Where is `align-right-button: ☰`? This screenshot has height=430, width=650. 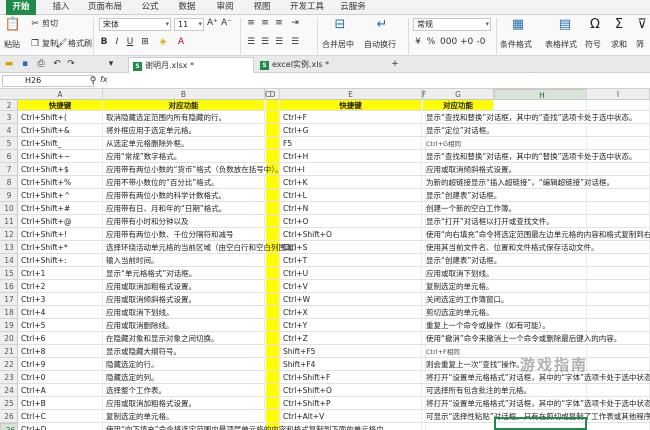 align-right-button: ☰ is located at coordinates (279, 42).